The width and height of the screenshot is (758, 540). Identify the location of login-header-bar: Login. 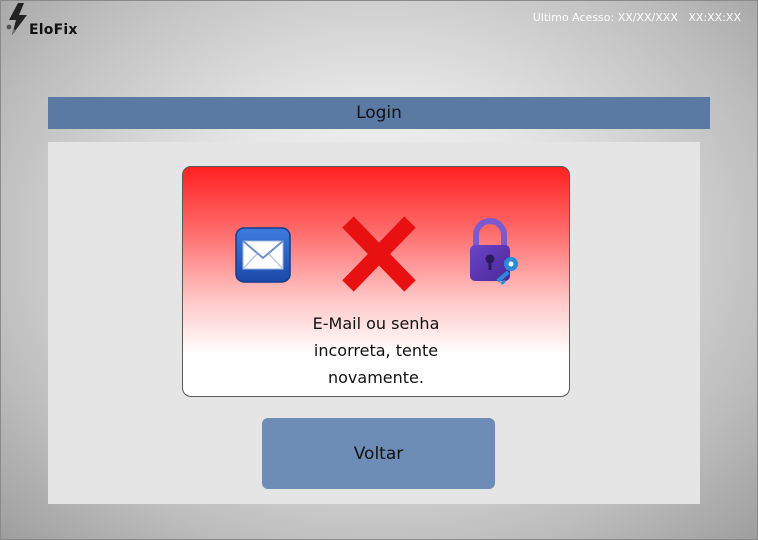
(379, 113).